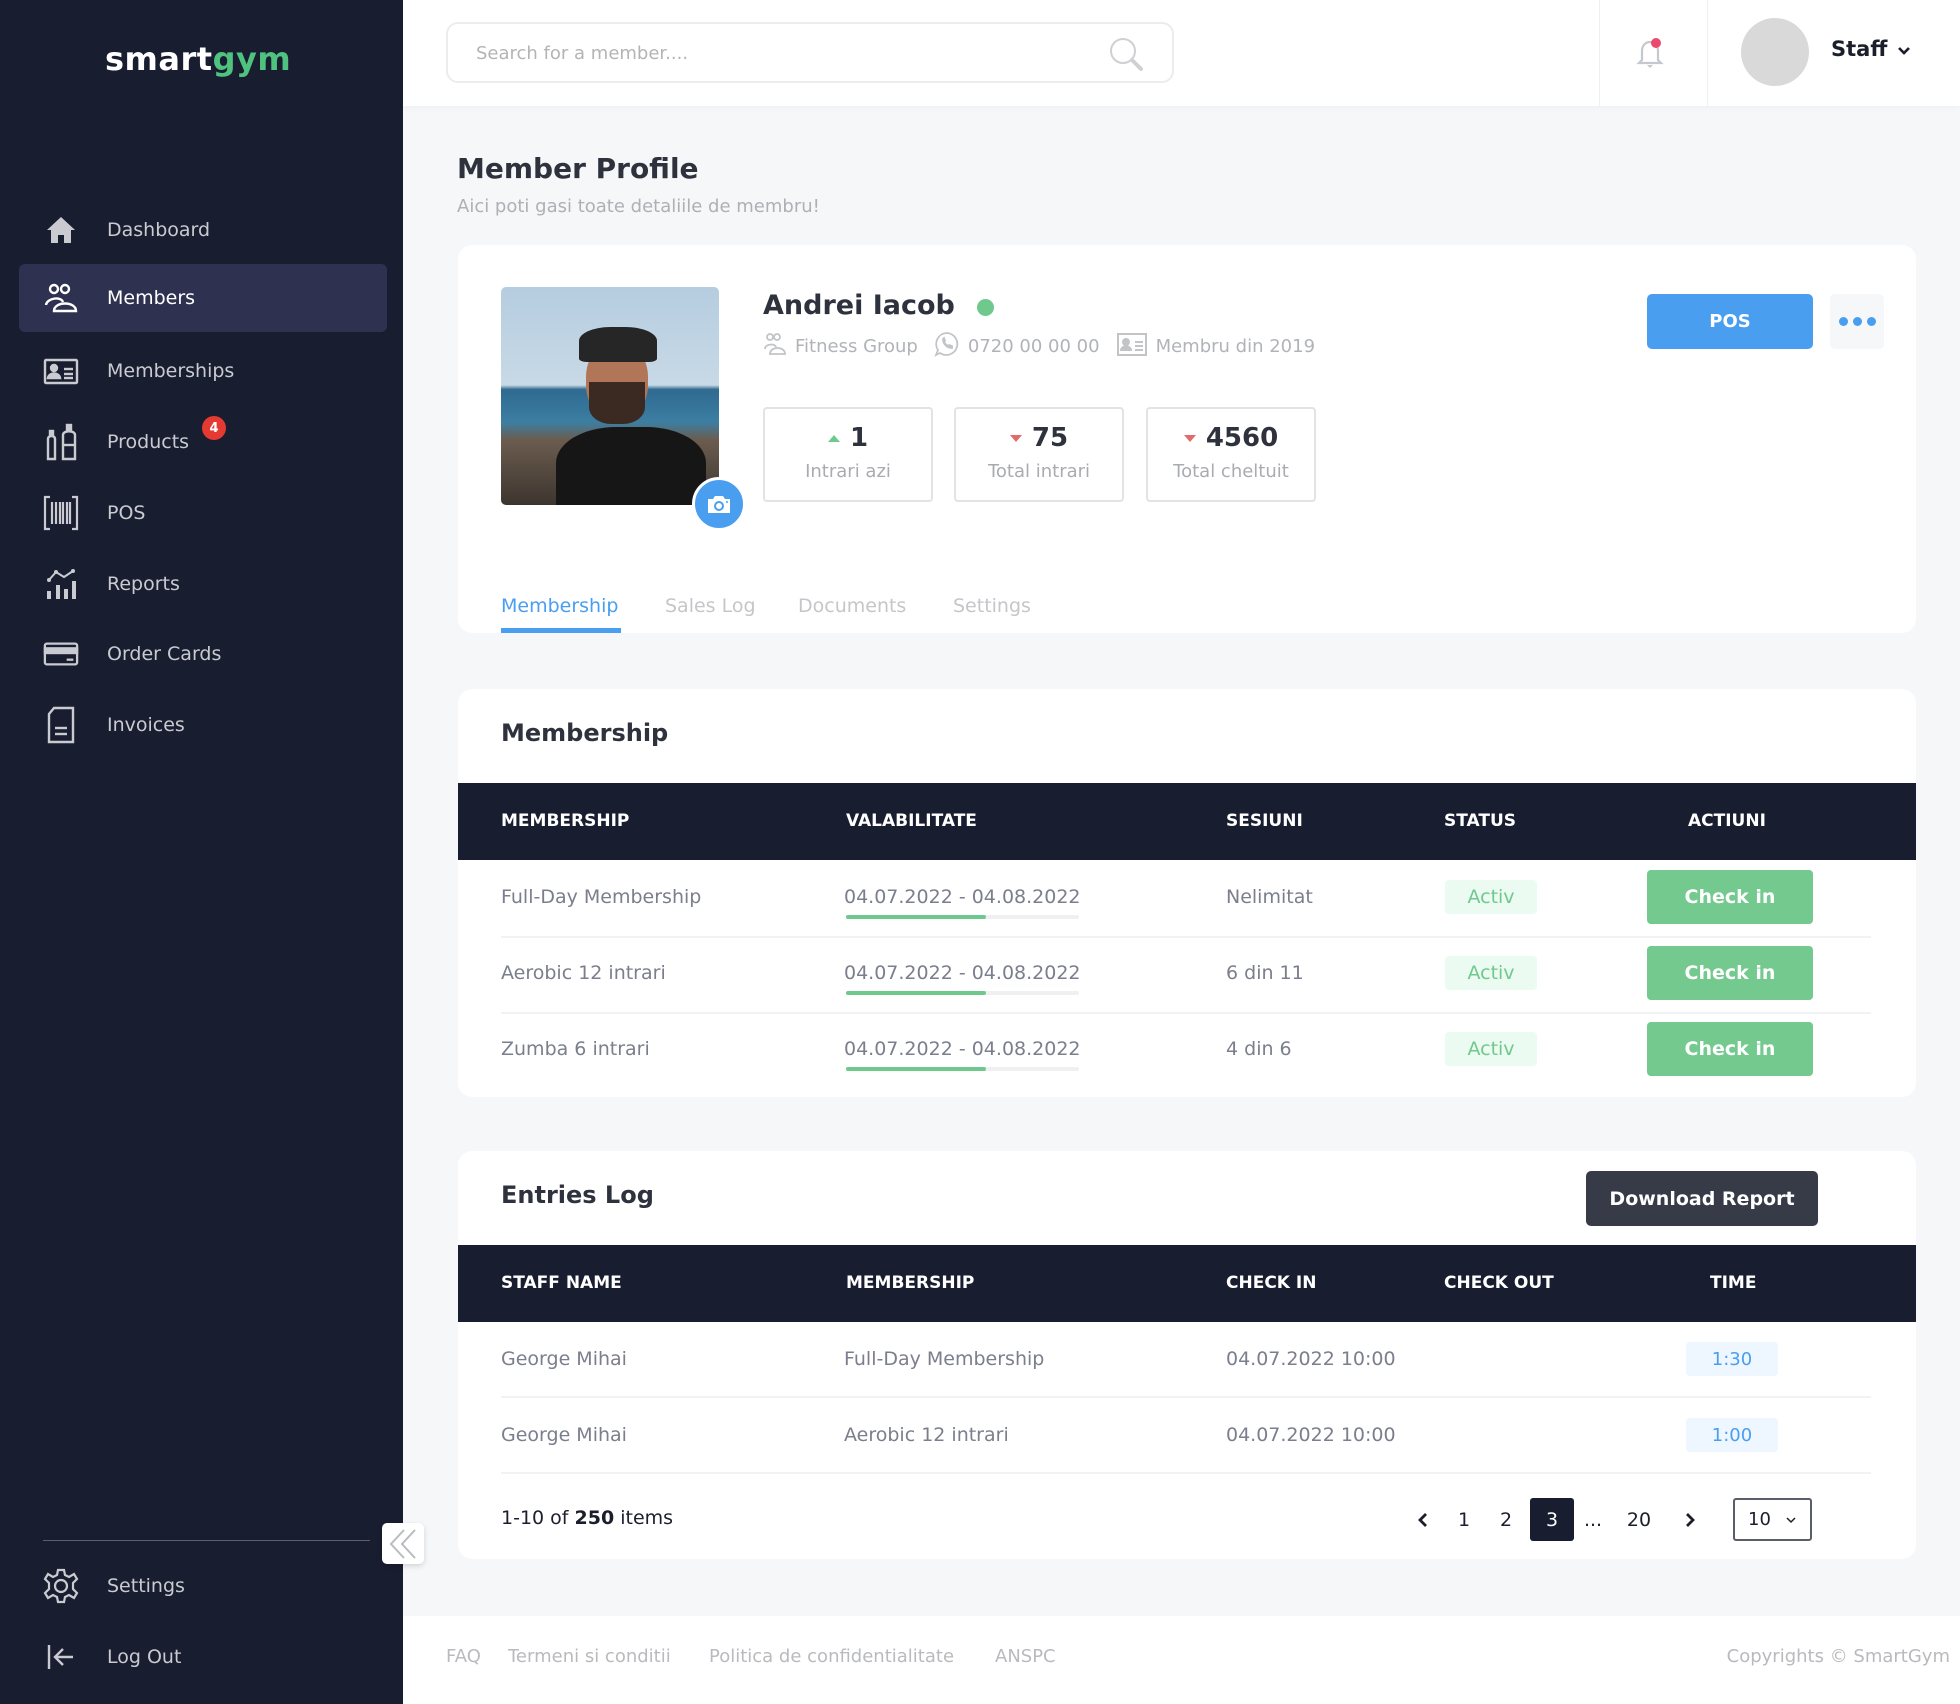 Image resolution: width=1960 pixels, height=1704 pixels. I want to click on entry-membership: Aerobic 12 intrari, so click(926, 1435).